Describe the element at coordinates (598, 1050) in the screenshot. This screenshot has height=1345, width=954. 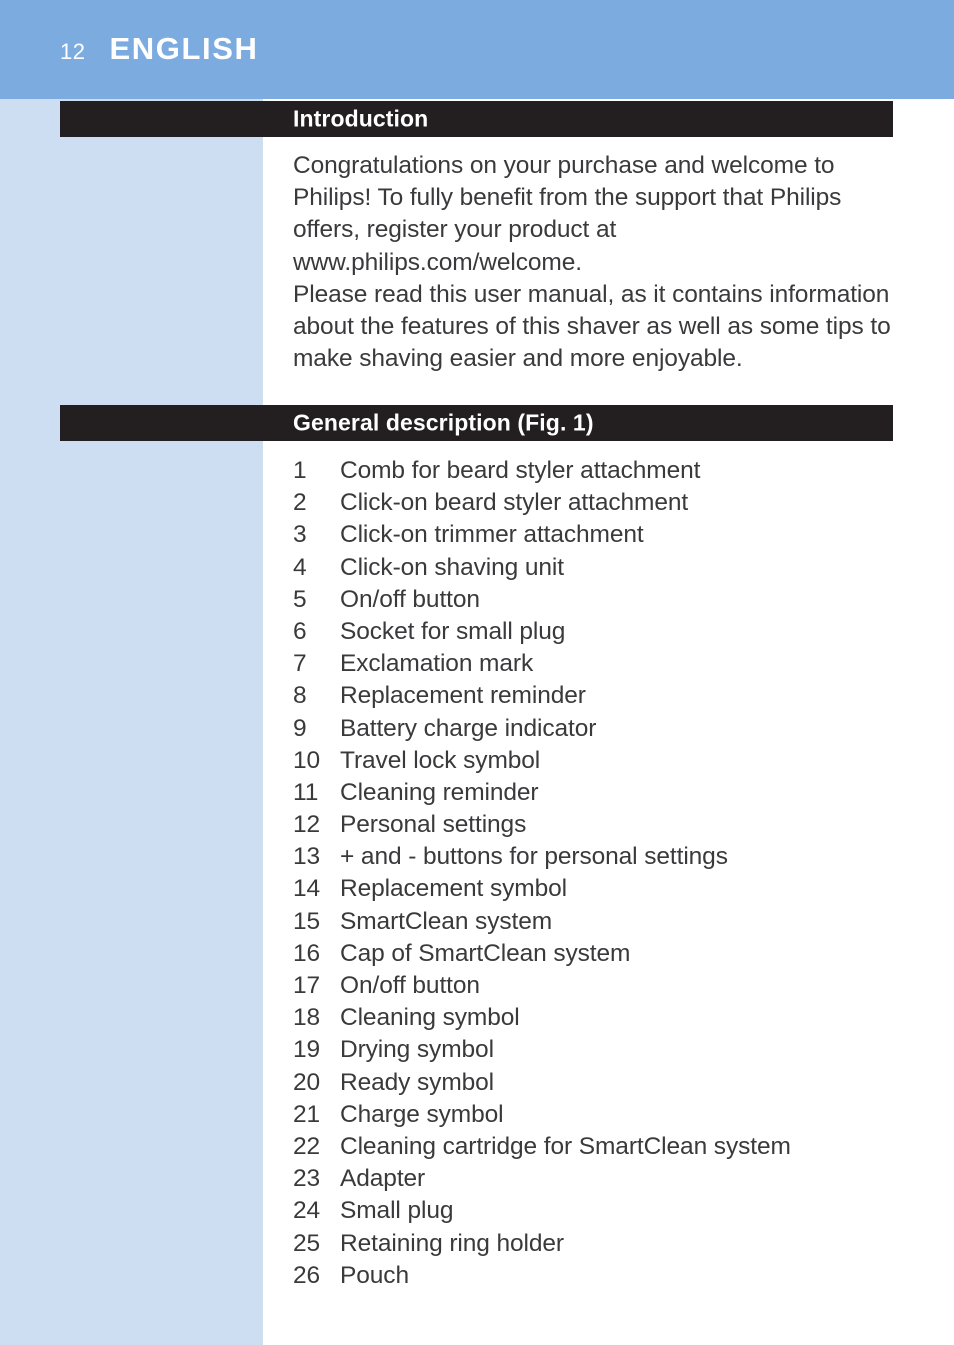
I see `list-item: 19 Drying symbol` at that location.